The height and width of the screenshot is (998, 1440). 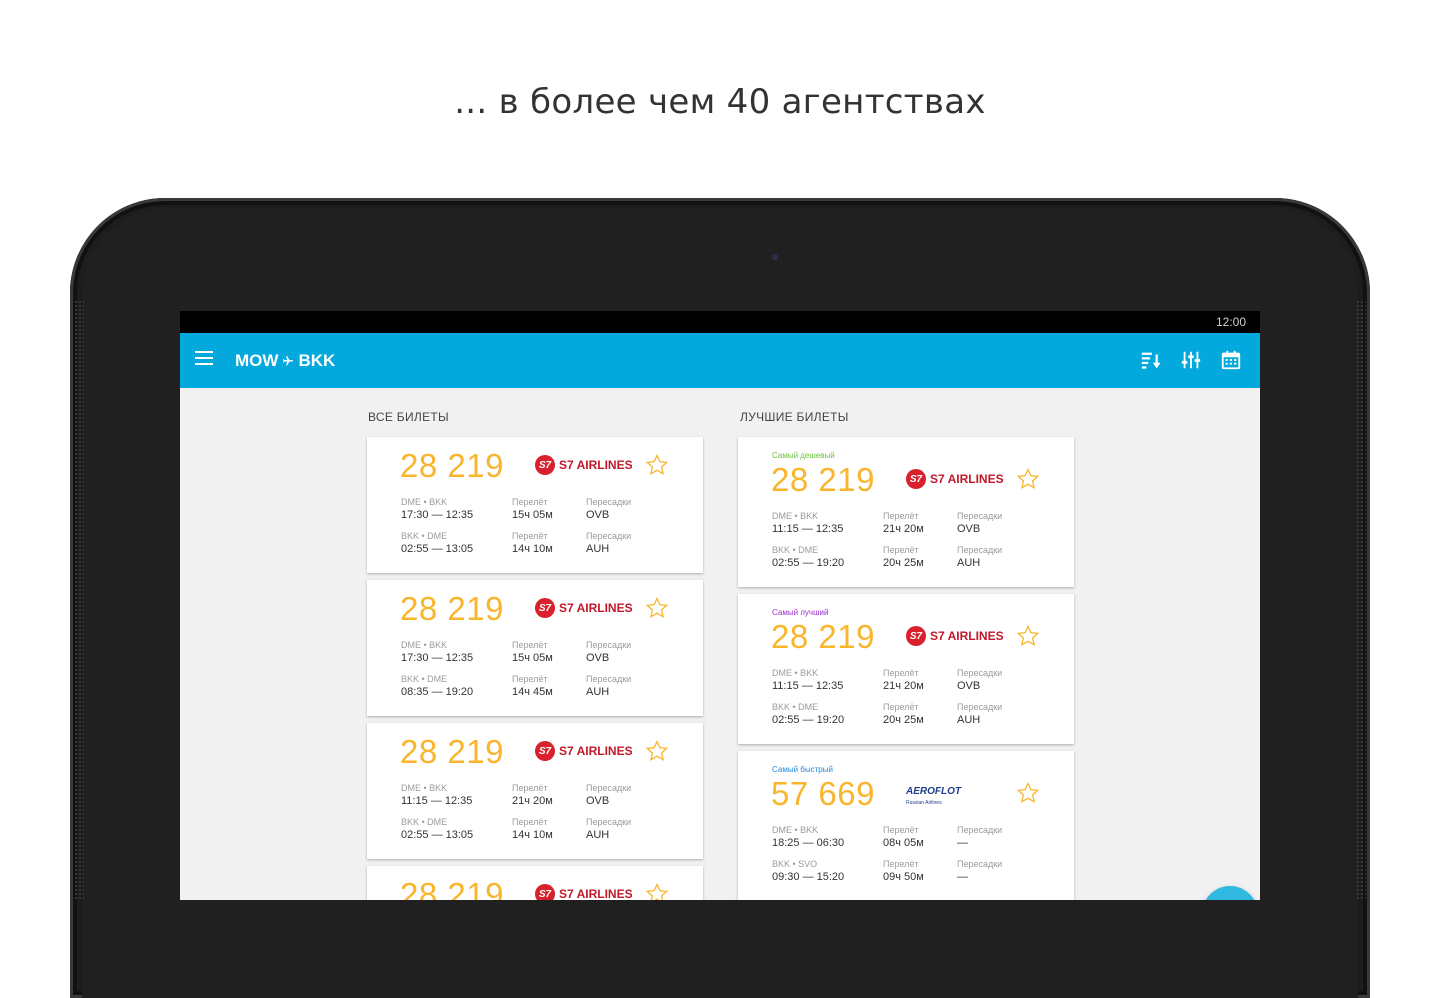 What do you see at coordinates (1230, 322) in the screenshot?
I see `status-time: 12:00` at bounding box center [1230, 322].